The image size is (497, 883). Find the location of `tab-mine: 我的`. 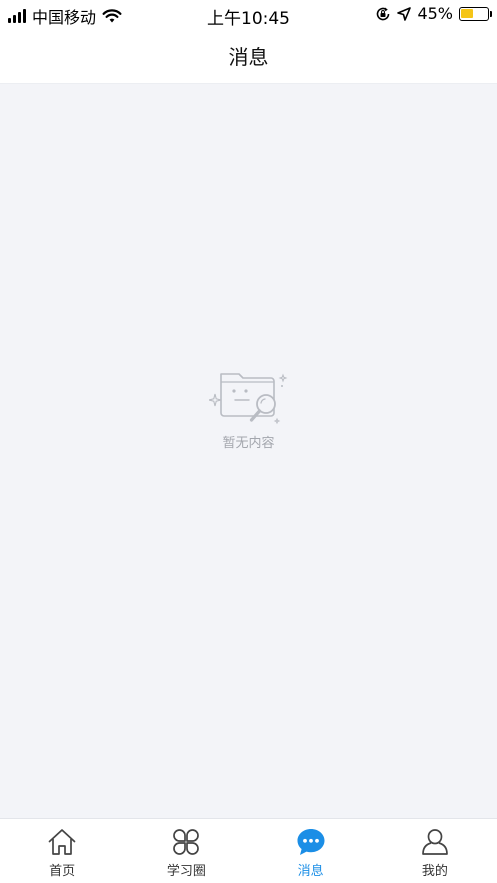

tab-mine: 我的 is located at coordinates (435, 851).